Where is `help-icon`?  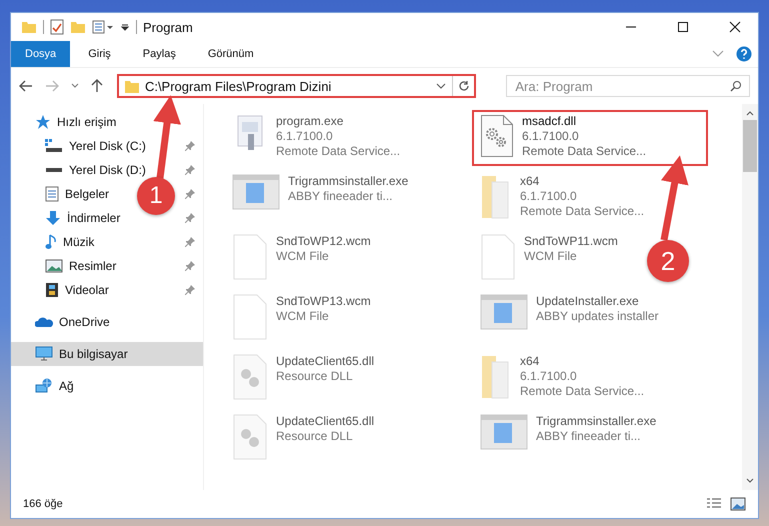 help-icon is located at coordinates (744, 54).